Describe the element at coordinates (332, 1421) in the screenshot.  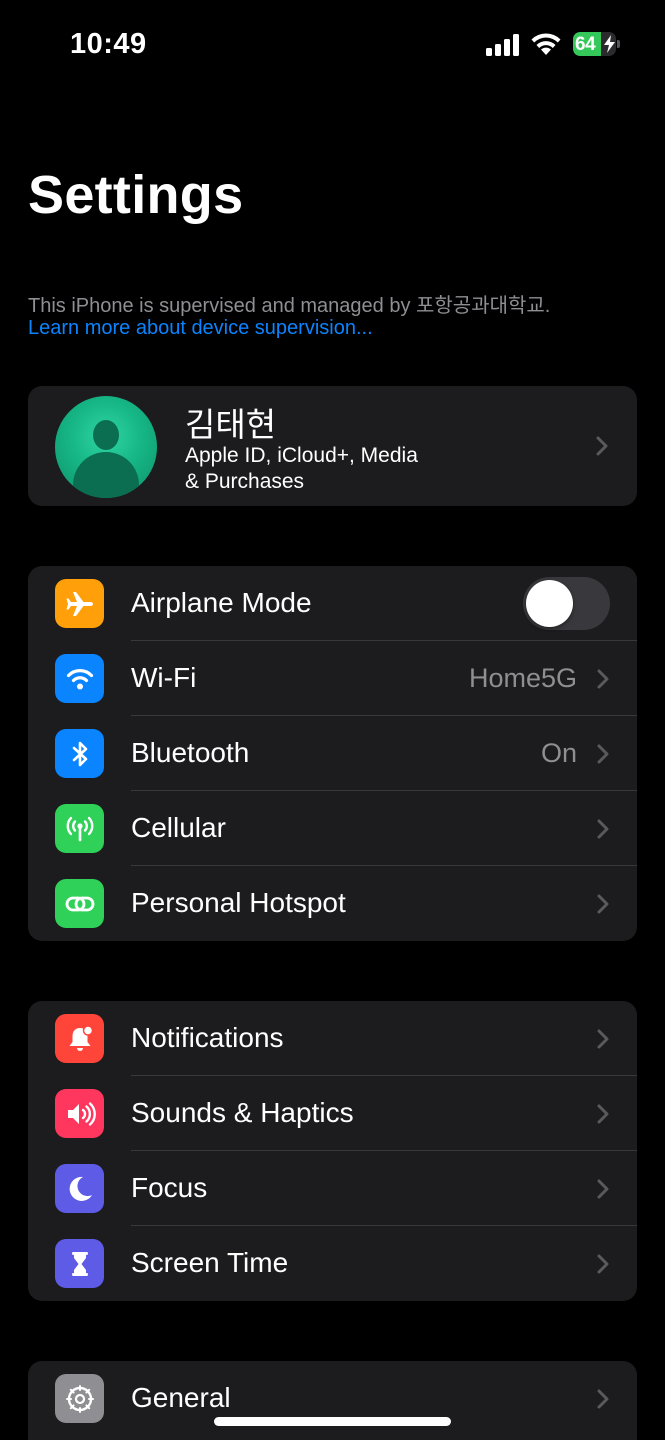
I see `home-indicator` at that location.